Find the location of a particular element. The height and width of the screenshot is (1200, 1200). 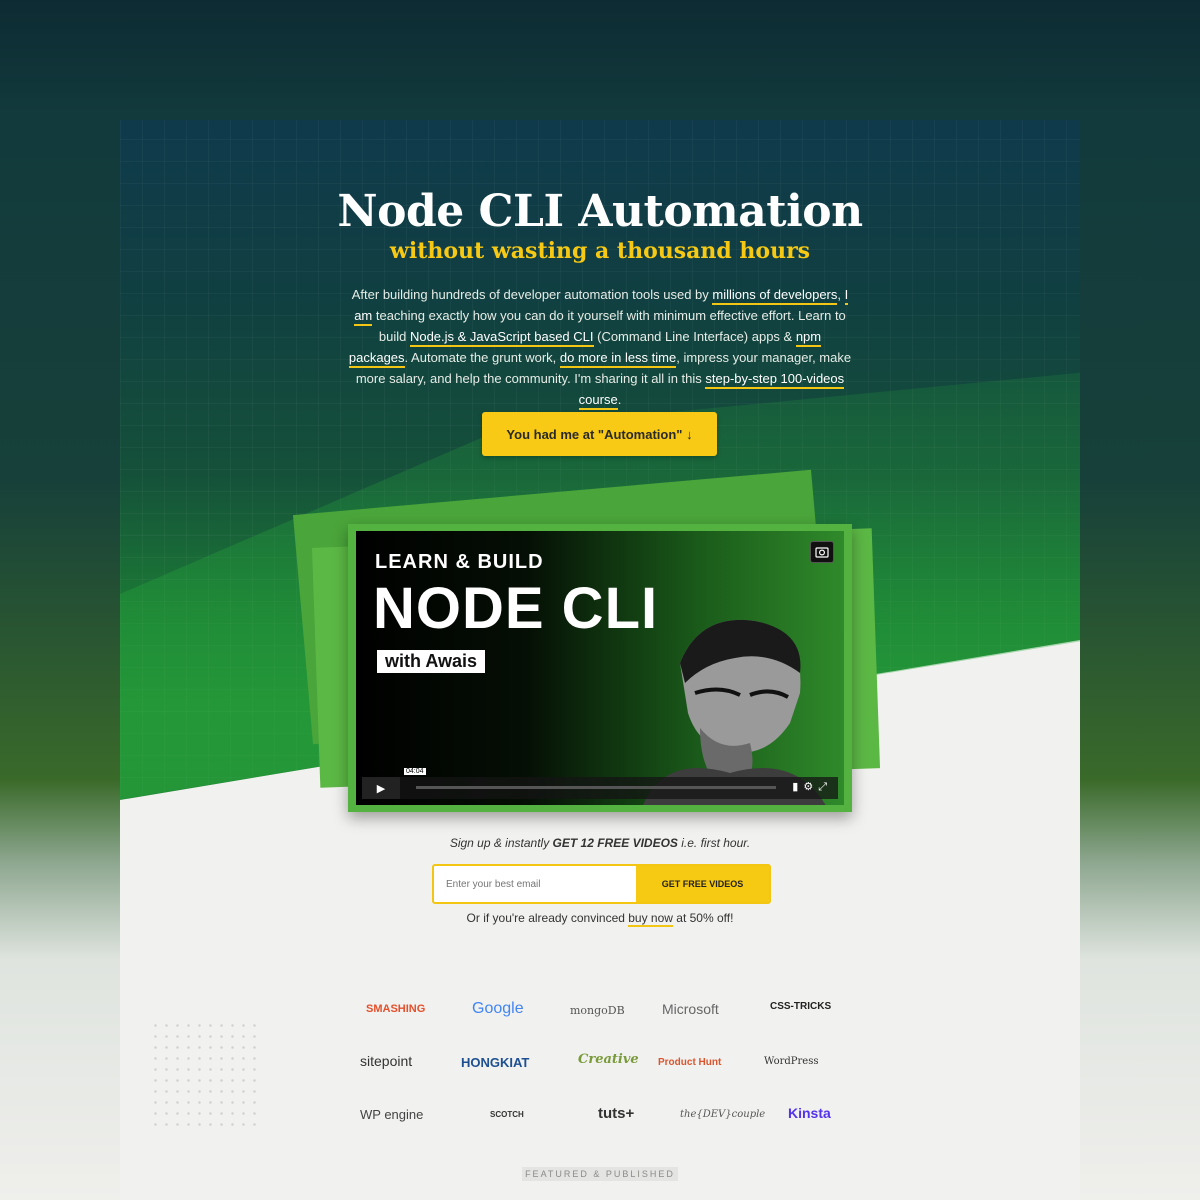

css-tricks-logo: CSS-TRICKS is located at coordinates (801, 1006).